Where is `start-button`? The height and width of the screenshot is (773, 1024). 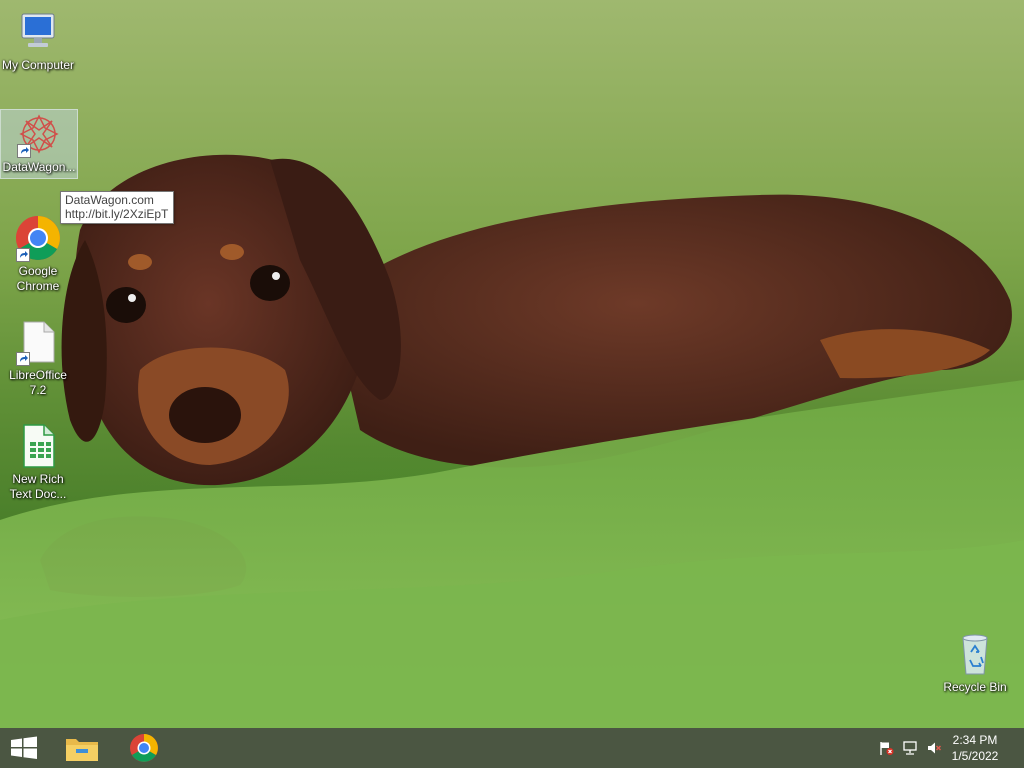 start-button is located at coordinates (24, 748).